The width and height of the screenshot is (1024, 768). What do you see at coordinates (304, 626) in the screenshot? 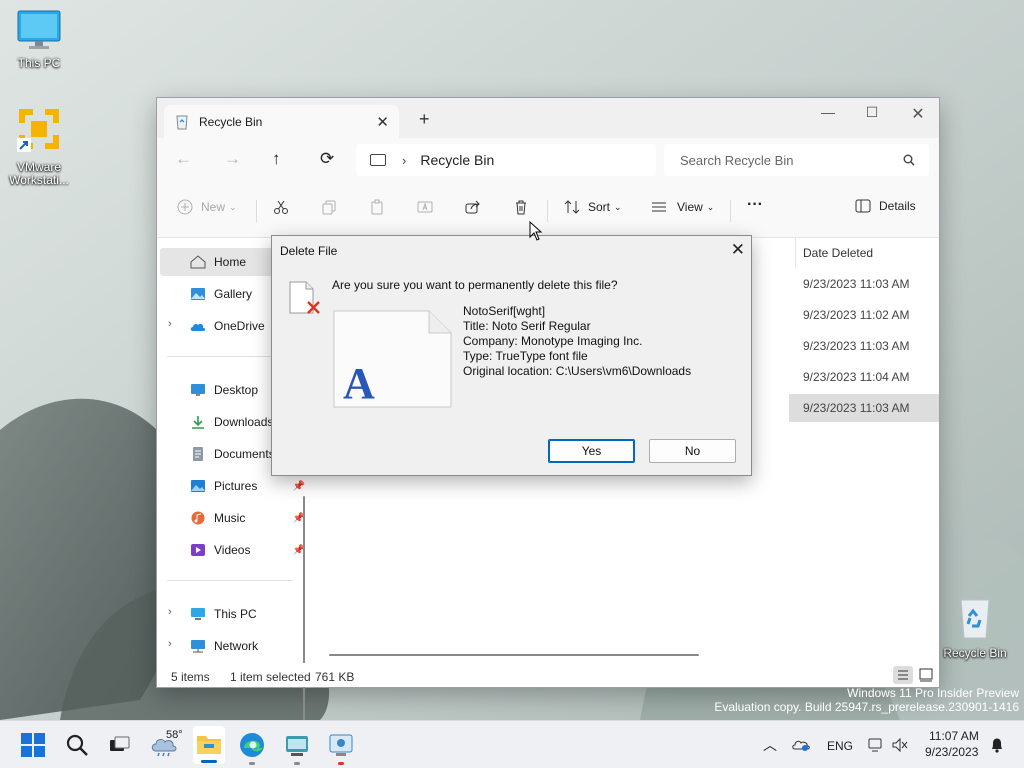
I see `navigation-scrollbar` at bounding box center [304, 626].